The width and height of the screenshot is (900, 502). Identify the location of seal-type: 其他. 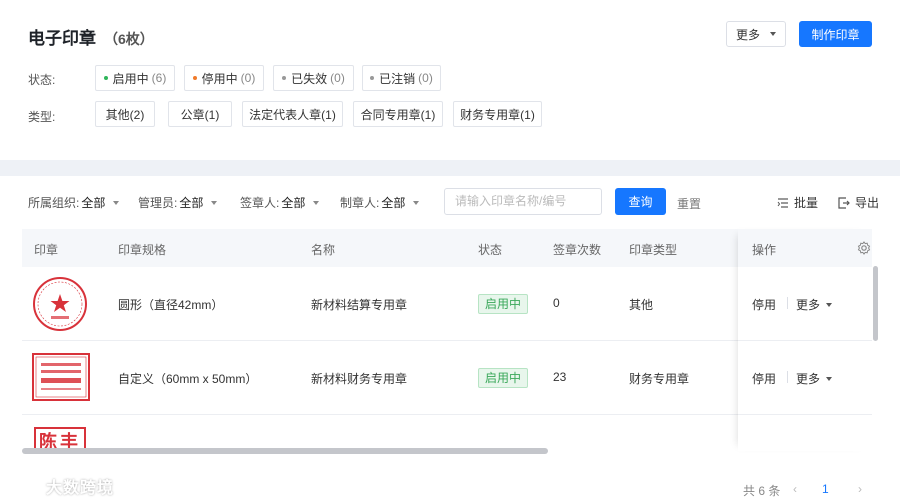
(641, 305).